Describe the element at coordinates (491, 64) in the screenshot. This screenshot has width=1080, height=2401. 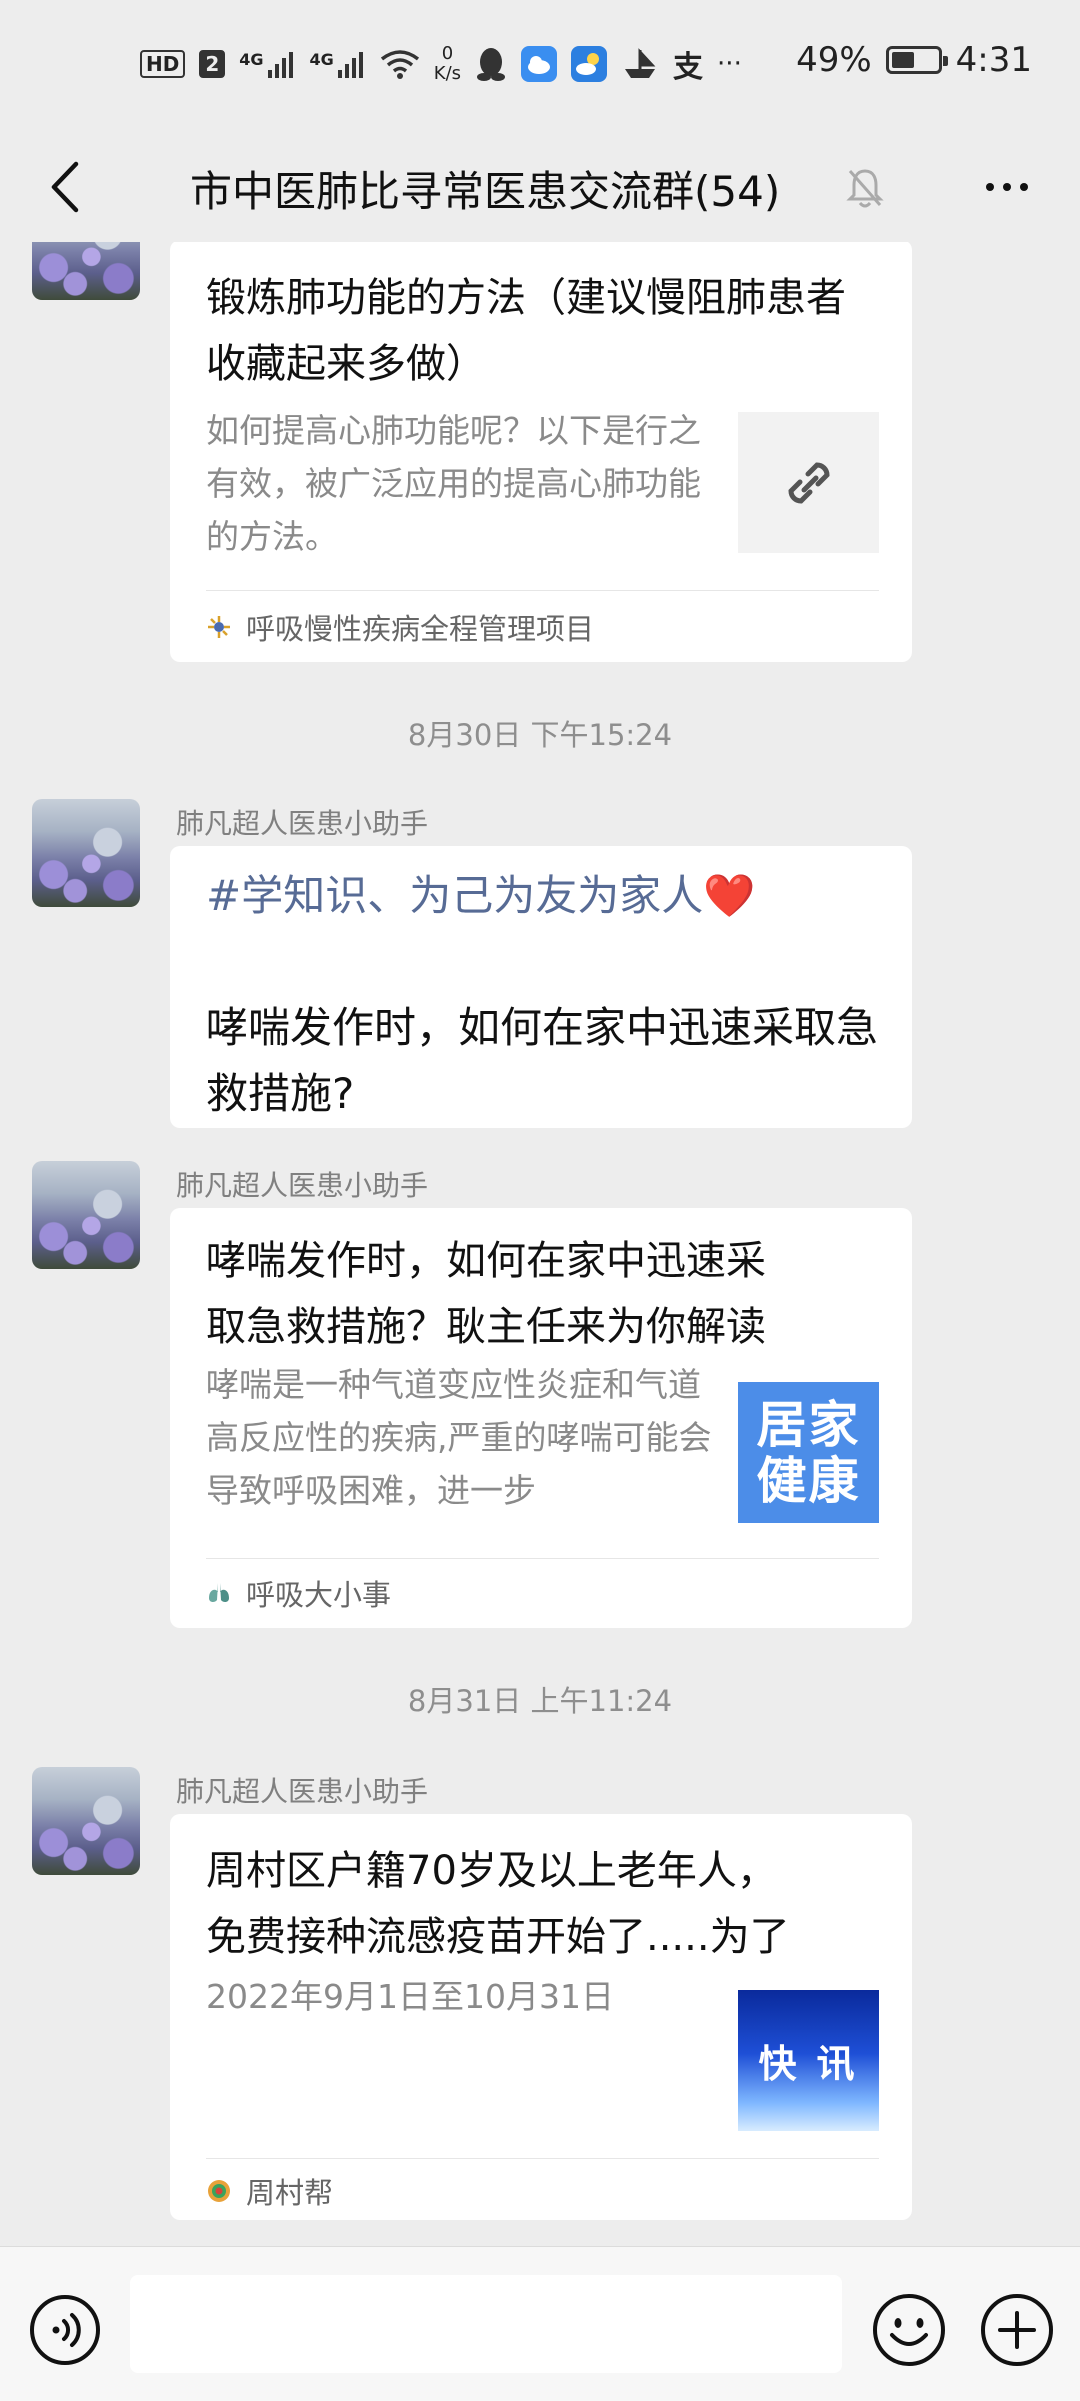
I see `qq-icon` at that location.